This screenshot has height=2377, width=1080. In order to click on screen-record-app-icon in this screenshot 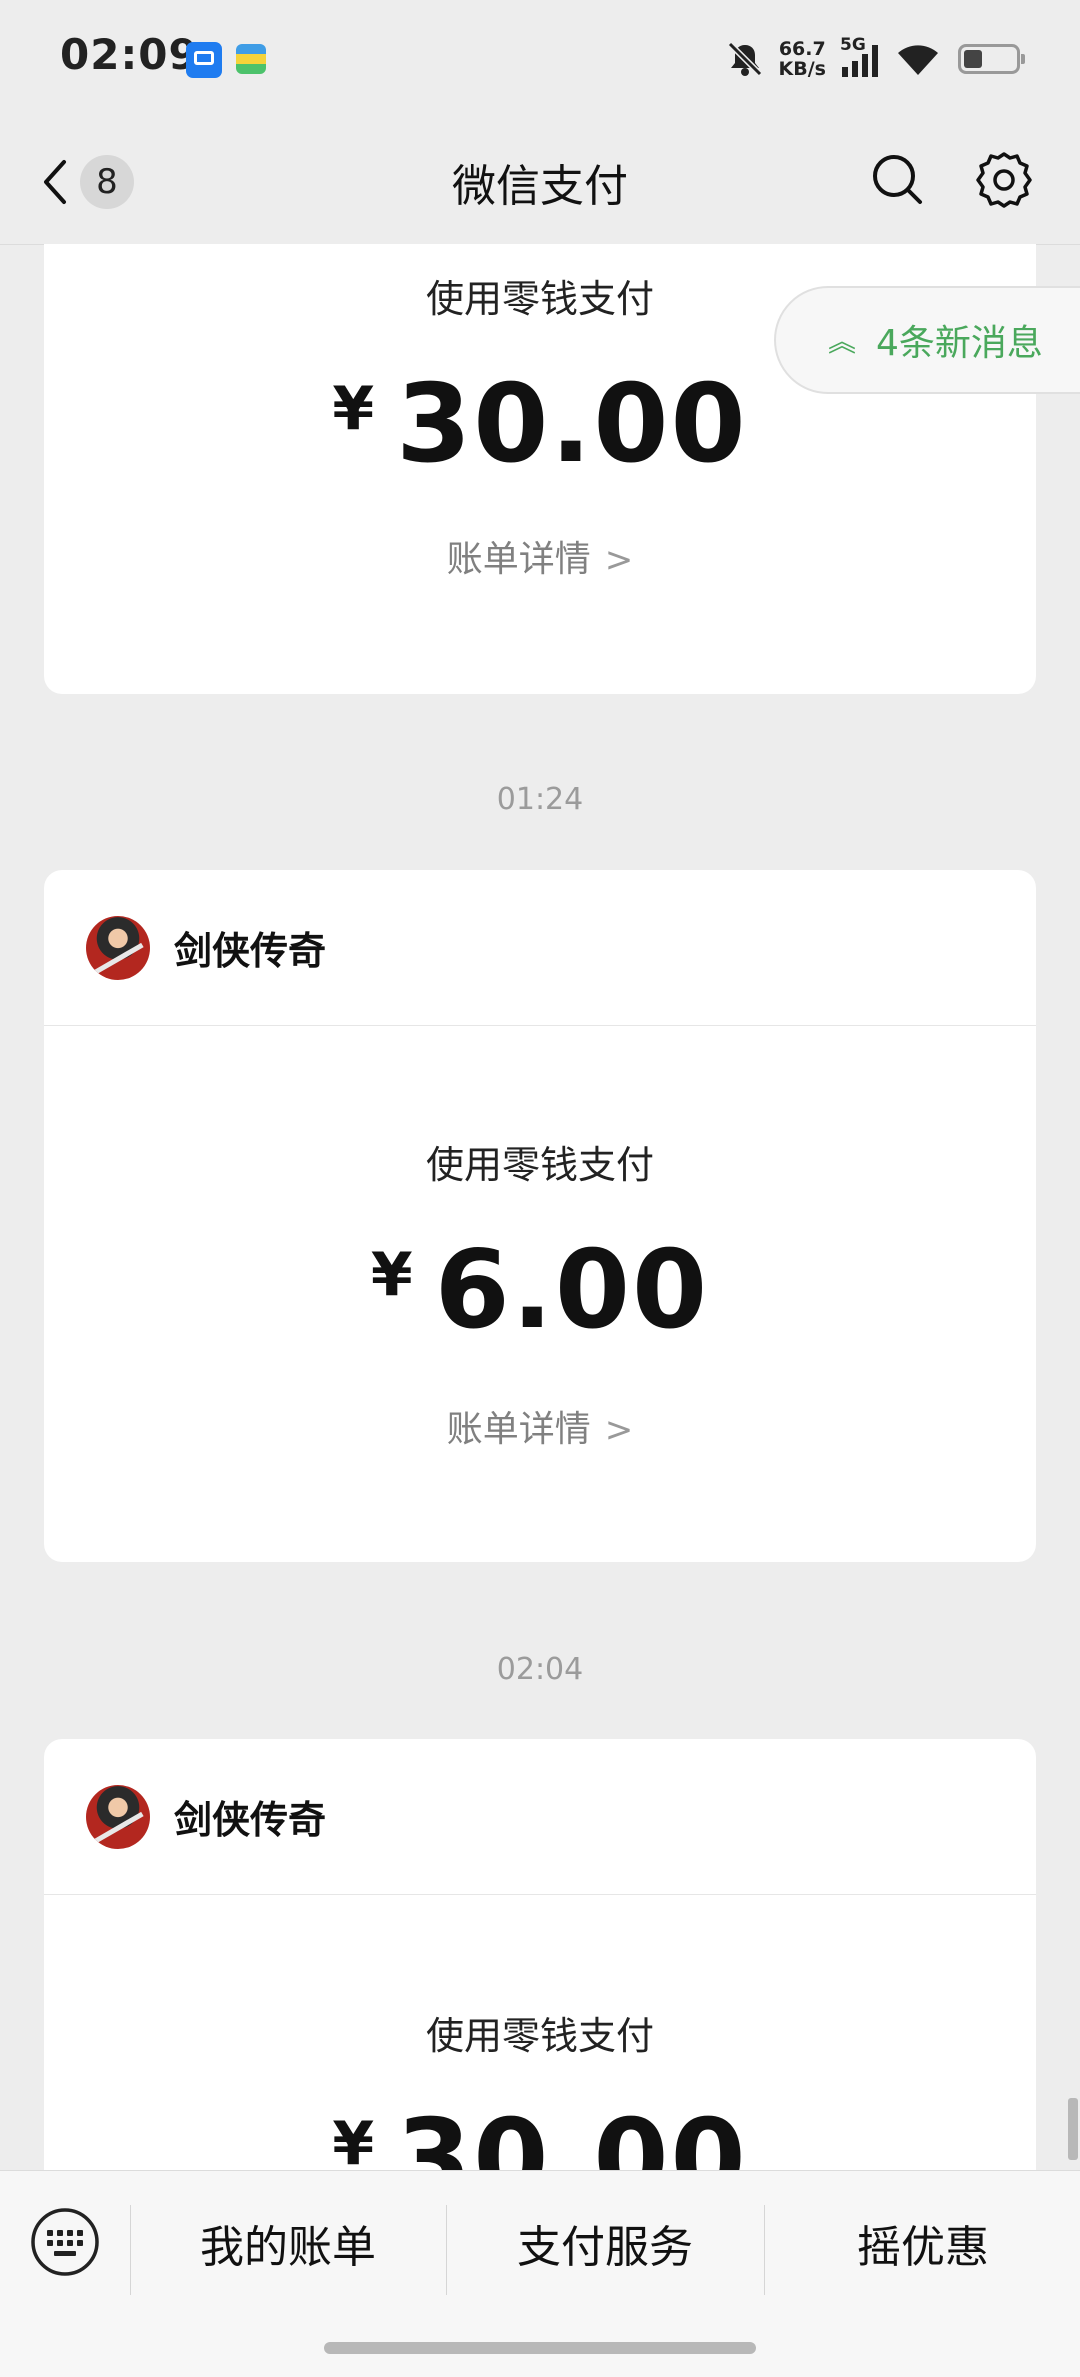, I will do `click(204, 60)`.